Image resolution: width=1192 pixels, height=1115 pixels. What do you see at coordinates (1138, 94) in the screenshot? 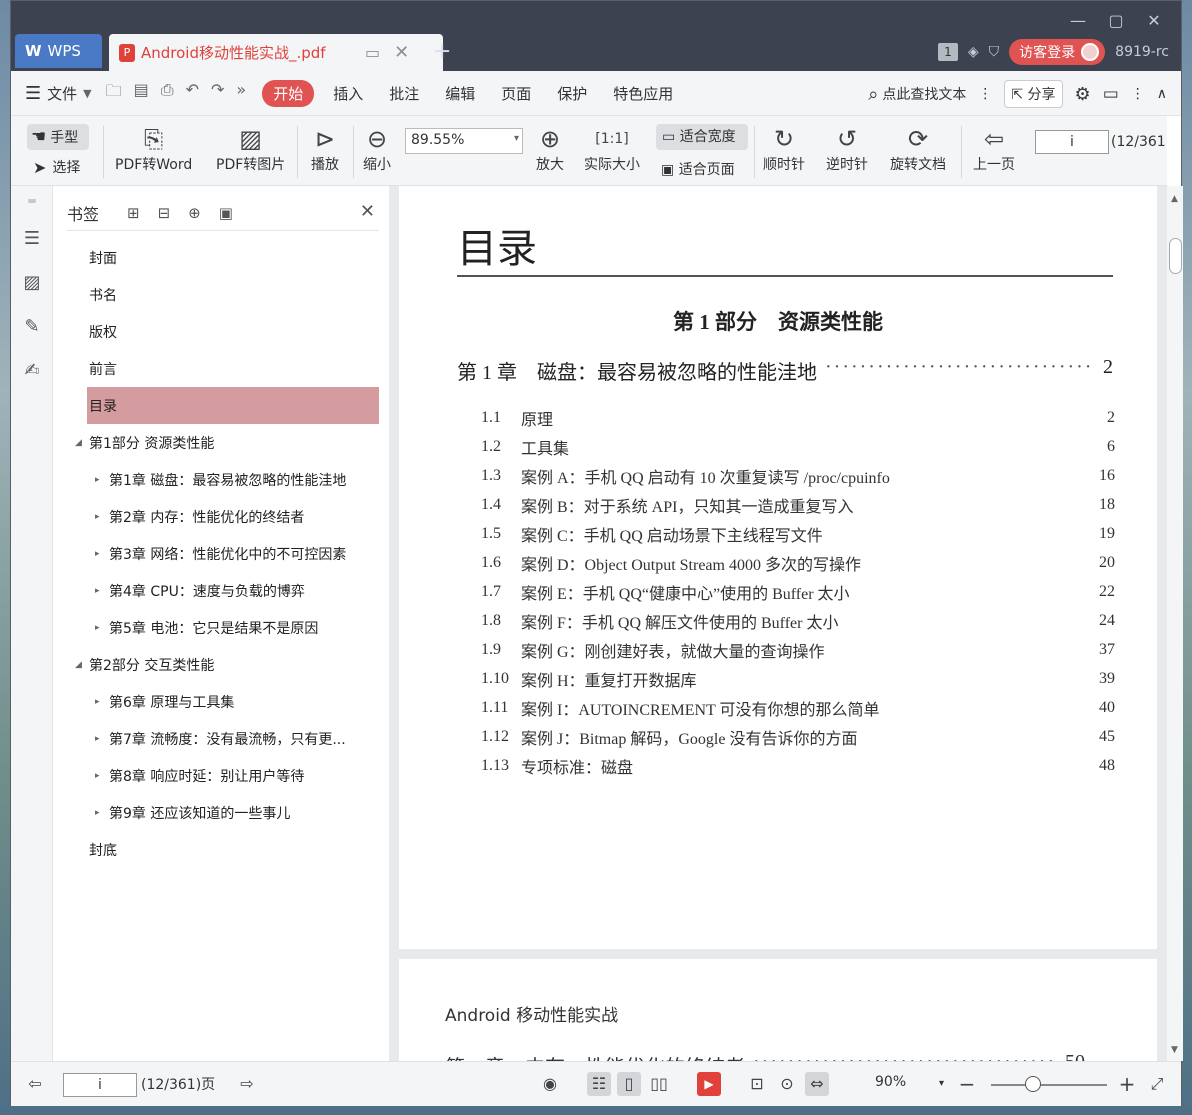
I see `menu-more-icon: ⋮` at bounding box center [1138, 94].